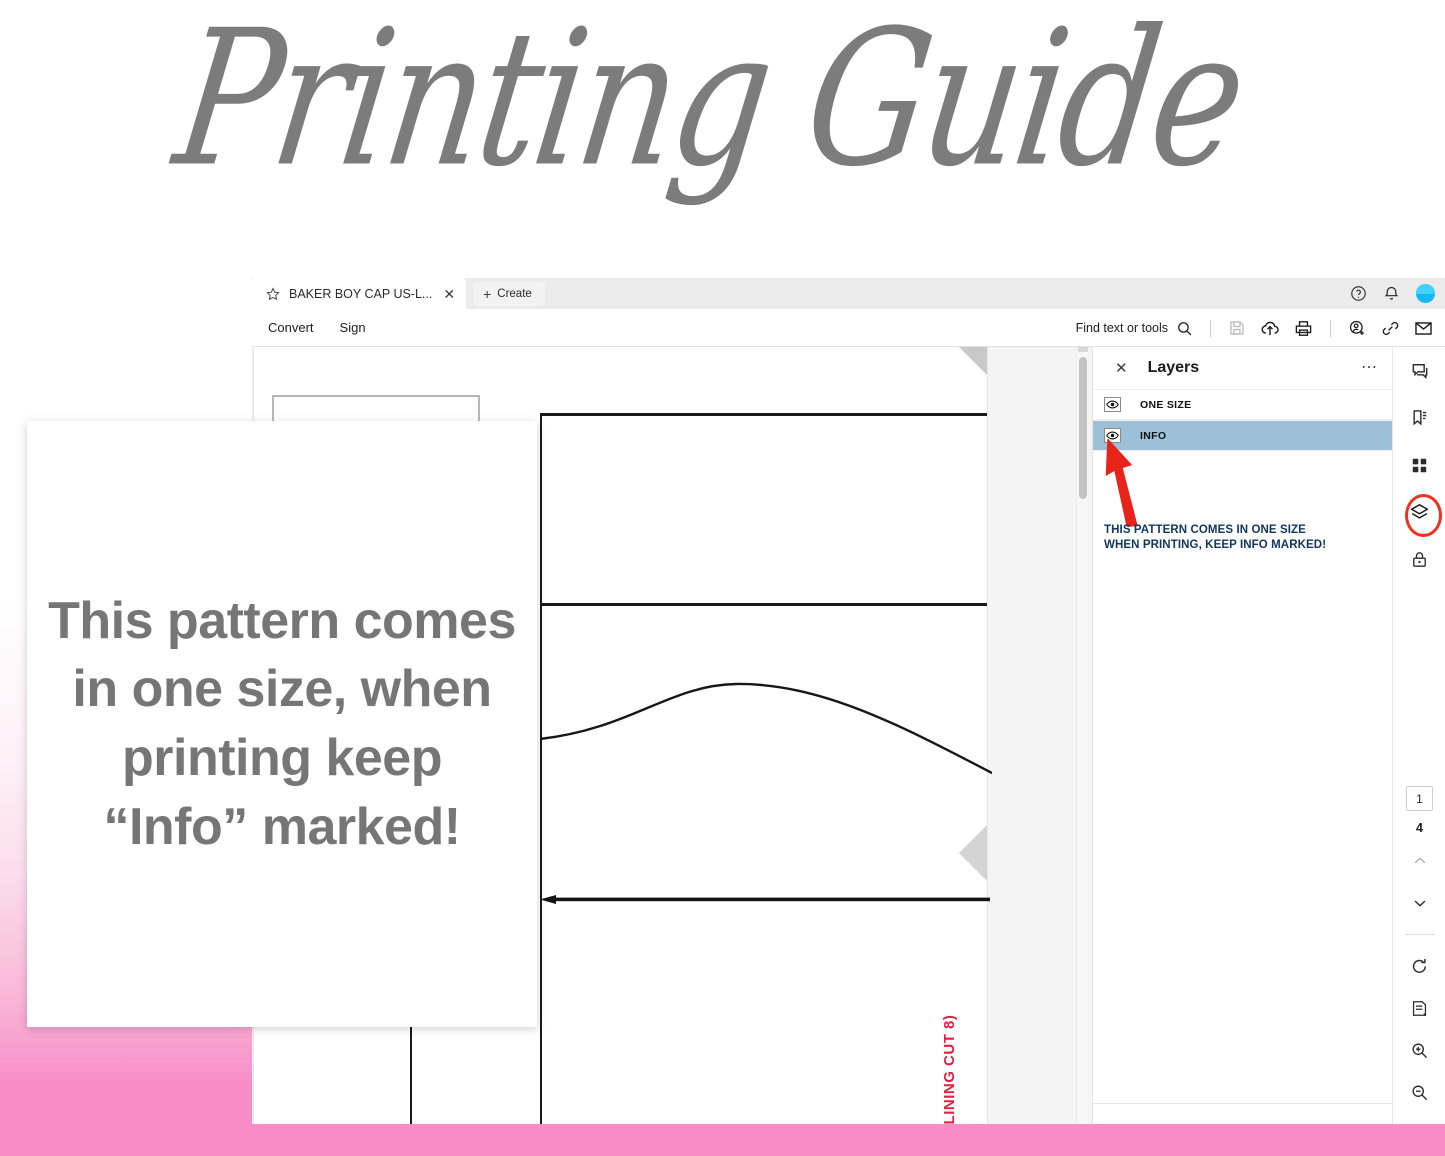  What do you see at coordinates (1357, 328) in the screenshot?
I see `add-user-icon` at bounding box center [1357, 328].